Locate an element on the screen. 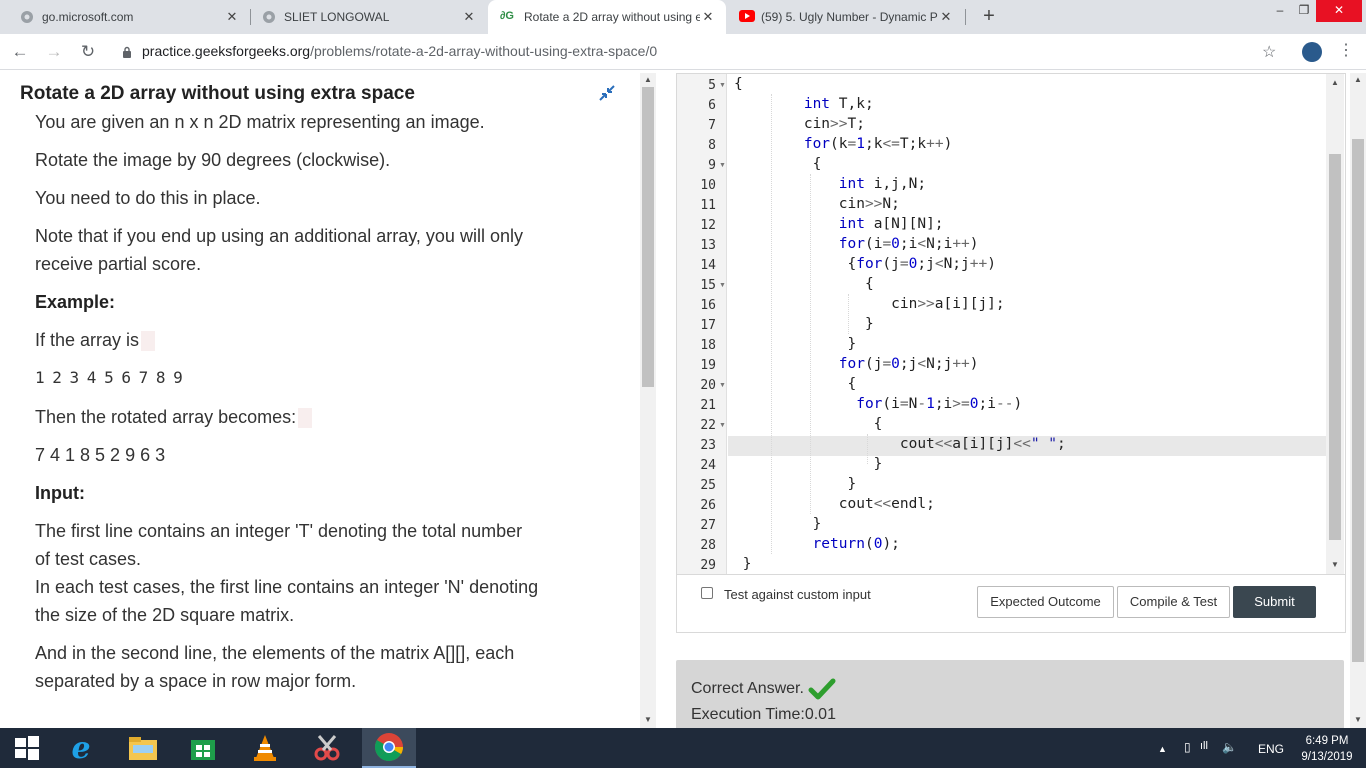 The height and width of the screenshot is (768, 1366). folder-icon is located at coordinates (143, 748).